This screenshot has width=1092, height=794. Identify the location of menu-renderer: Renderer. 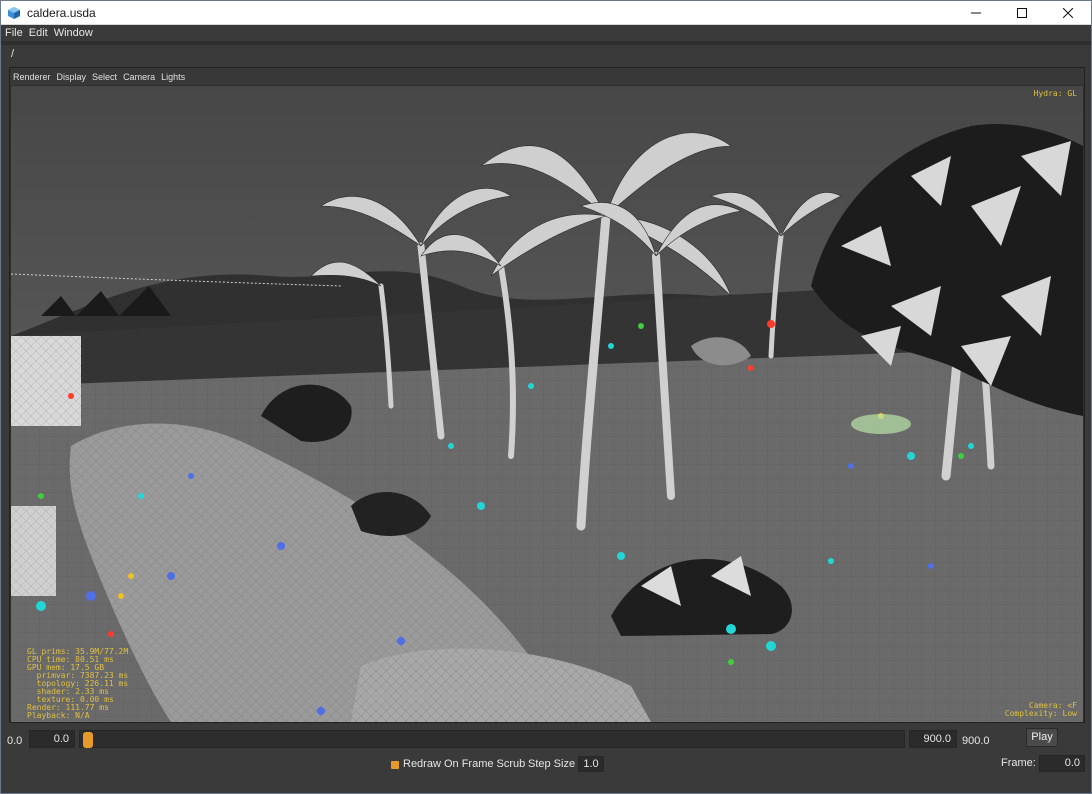
(32, 77).